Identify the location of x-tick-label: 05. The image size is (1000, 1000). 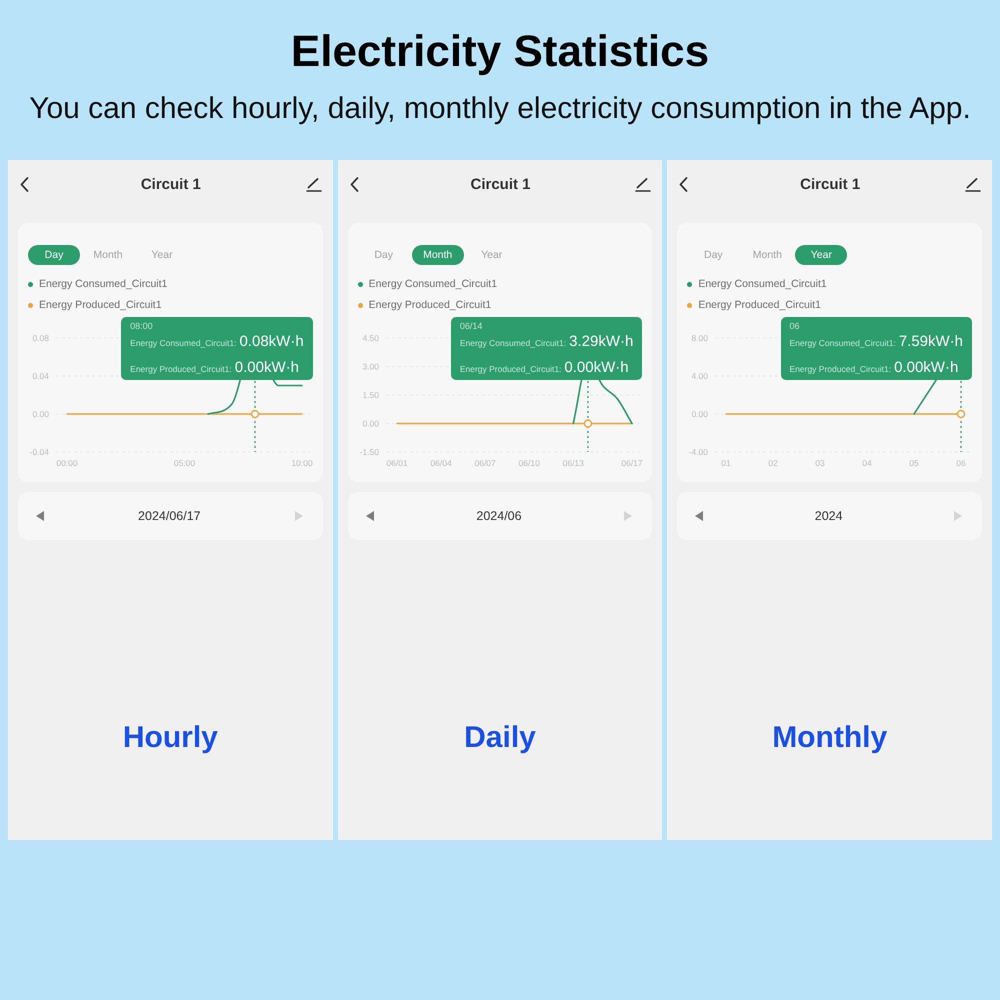
(915, 463).